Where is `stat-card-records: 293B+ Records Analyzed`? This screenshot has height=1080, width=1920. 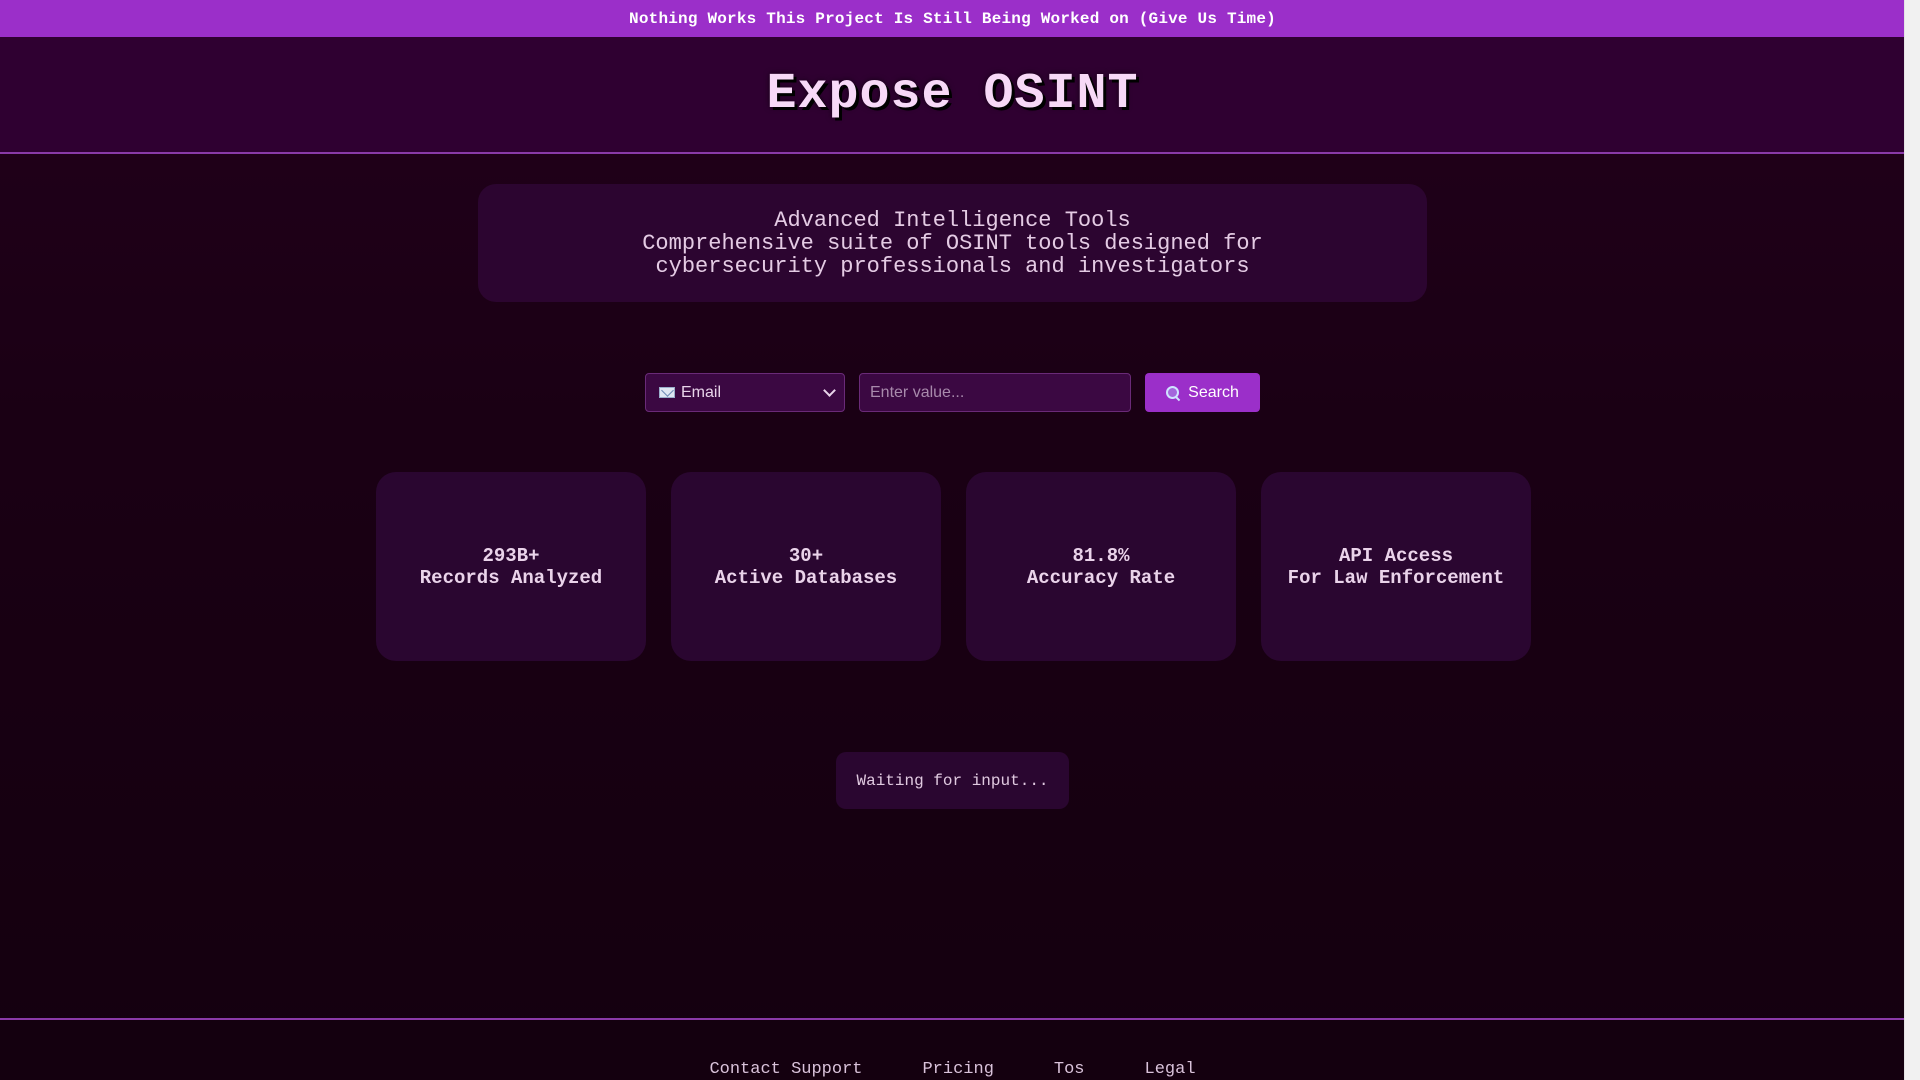 stat-card-records: 293B+ Records Analyzed is located at coordinates (511, 566).